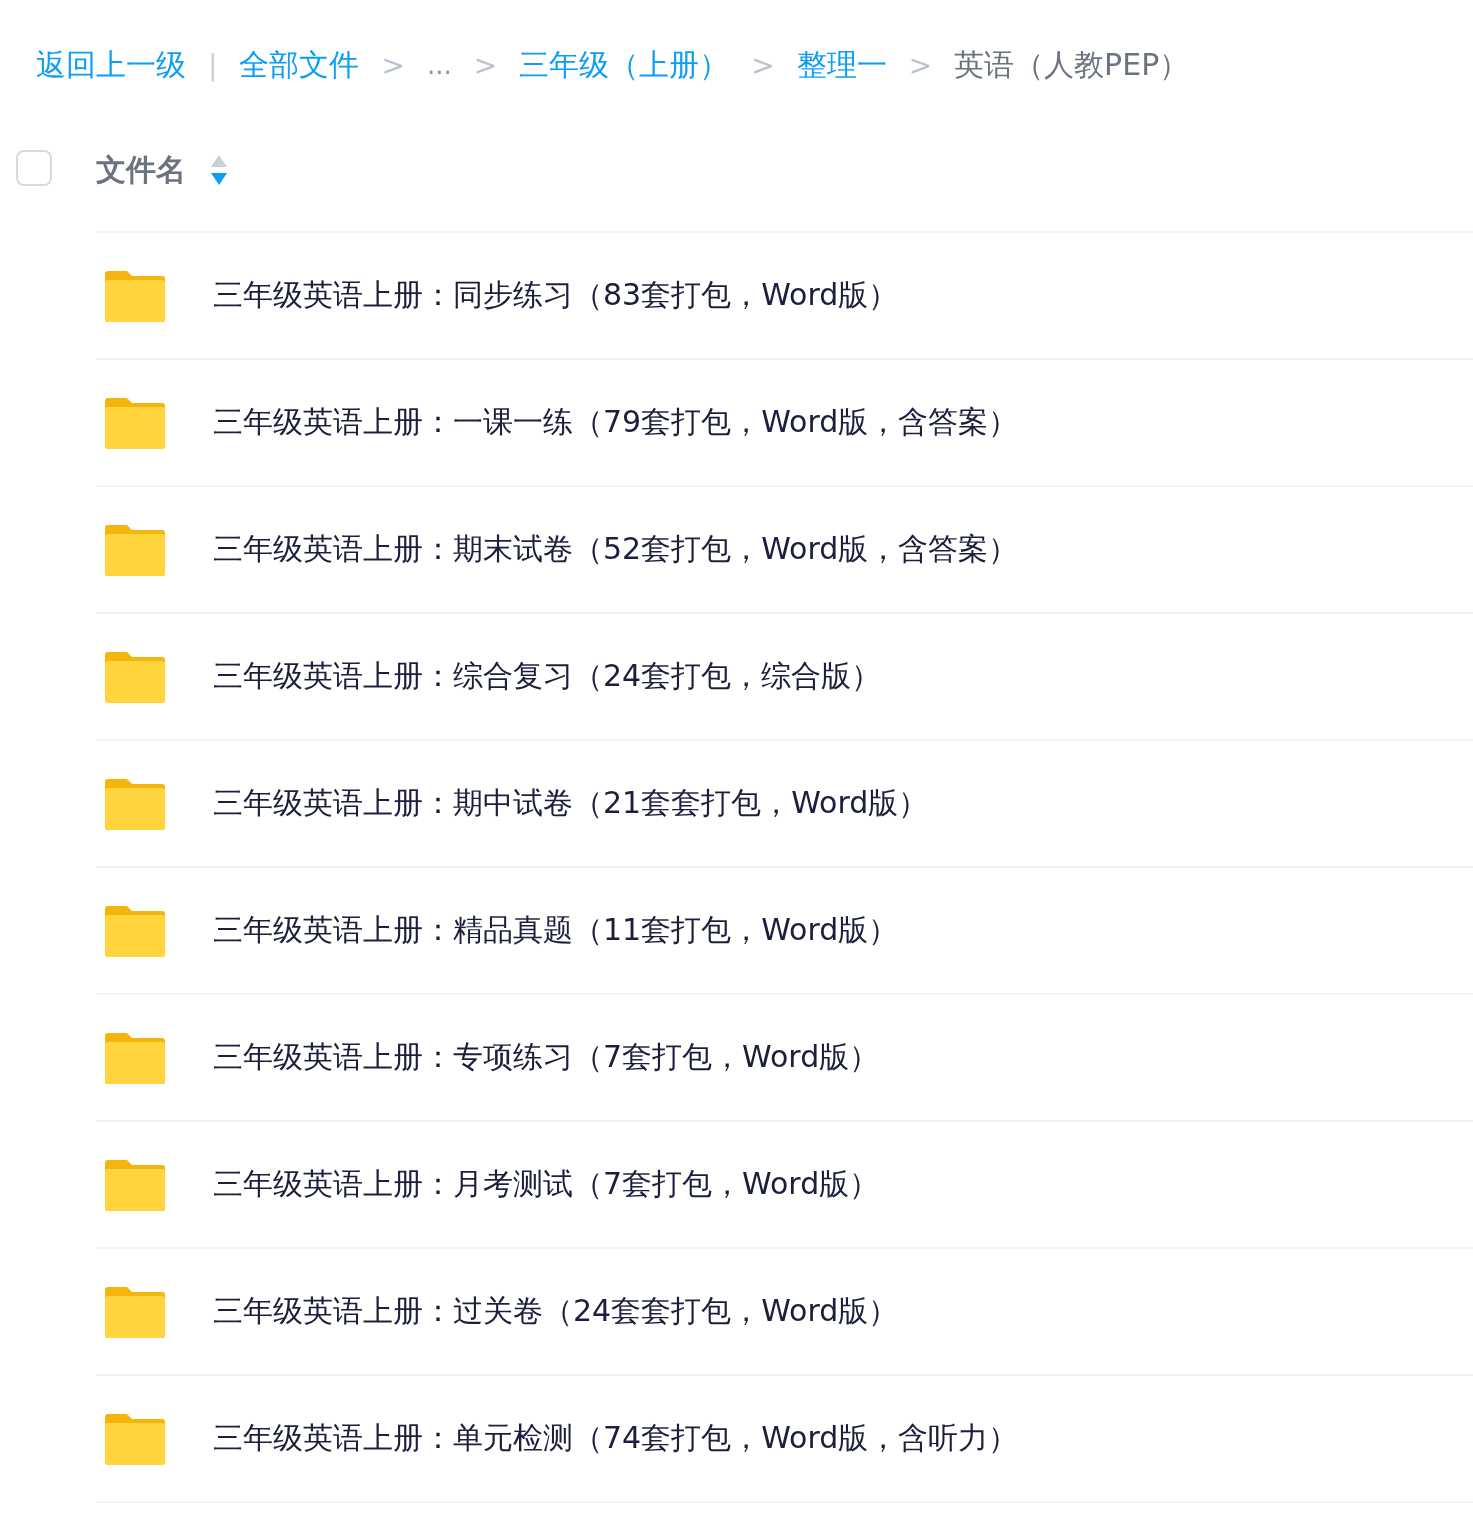  I want to click on folder-name: 三年级英语上册：综合复习（24套打包，综合版）, so click(547, 676).